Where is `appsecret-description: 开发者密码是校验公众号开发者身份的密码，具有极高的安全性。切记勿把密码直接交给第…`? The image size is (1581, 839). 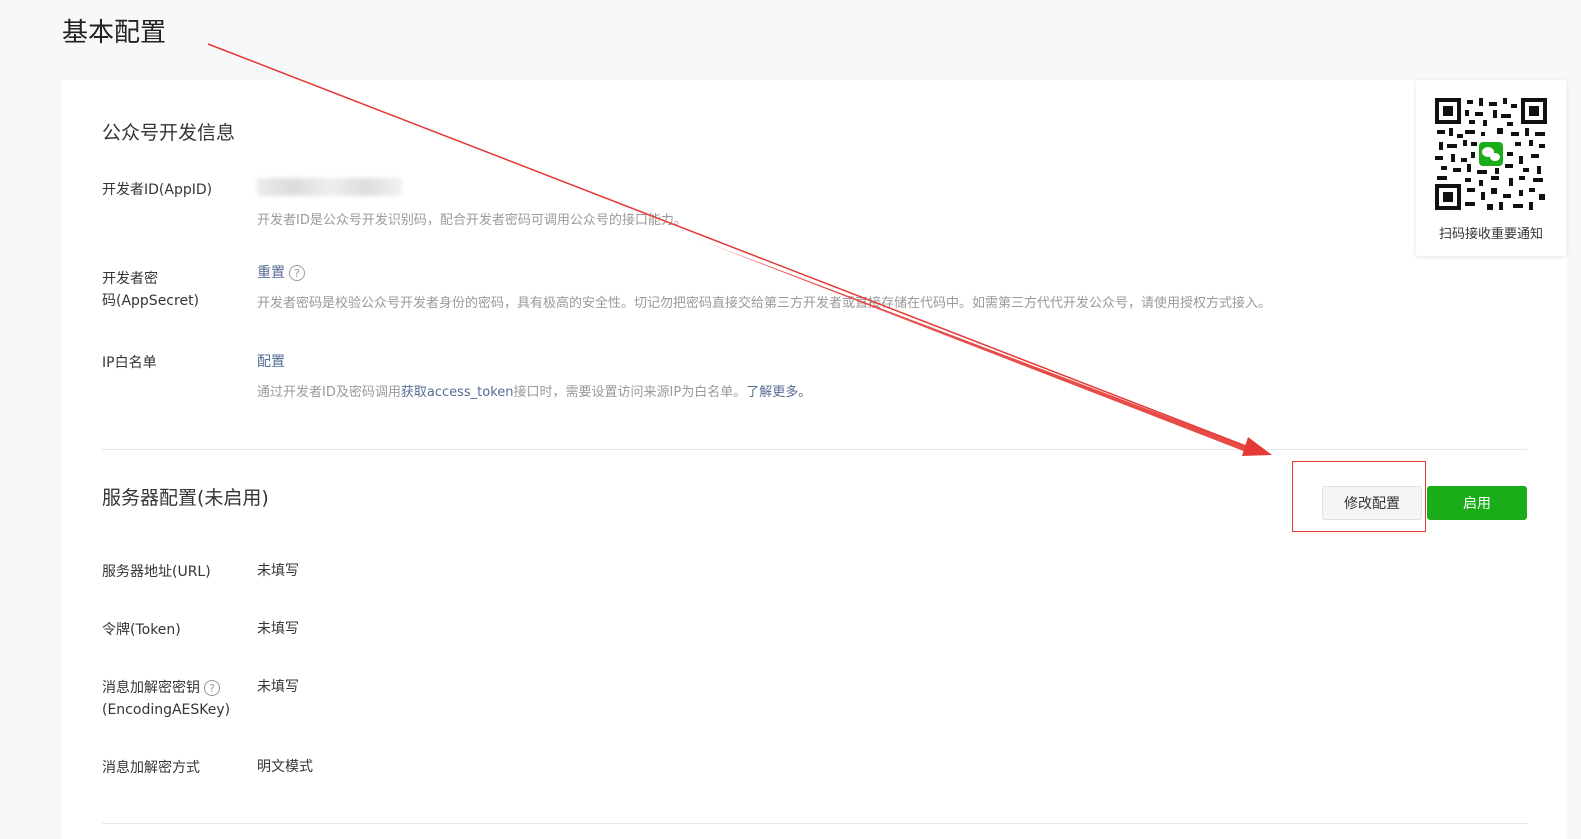 appsecret-description: 开发者密码是校验公众号开发者身份的密码，具有极高的安全性。切记勿把密码直接交给第… is located at coordinates (764, 303).